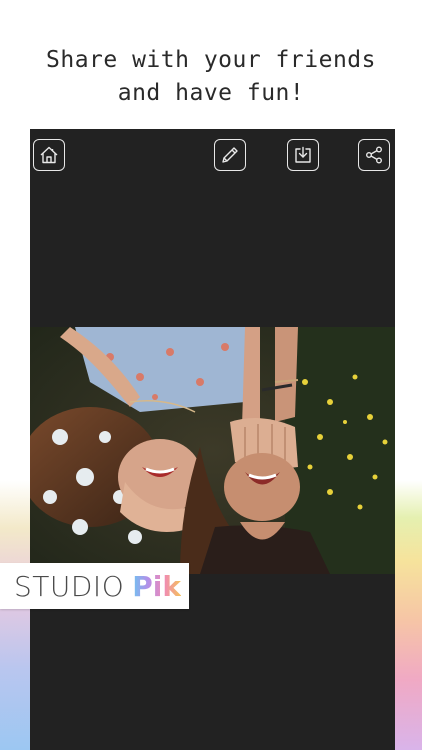 The width and height of the screenshot is (422, 750). I want to click on logo-pik-text: Pik, so click(156, 586).